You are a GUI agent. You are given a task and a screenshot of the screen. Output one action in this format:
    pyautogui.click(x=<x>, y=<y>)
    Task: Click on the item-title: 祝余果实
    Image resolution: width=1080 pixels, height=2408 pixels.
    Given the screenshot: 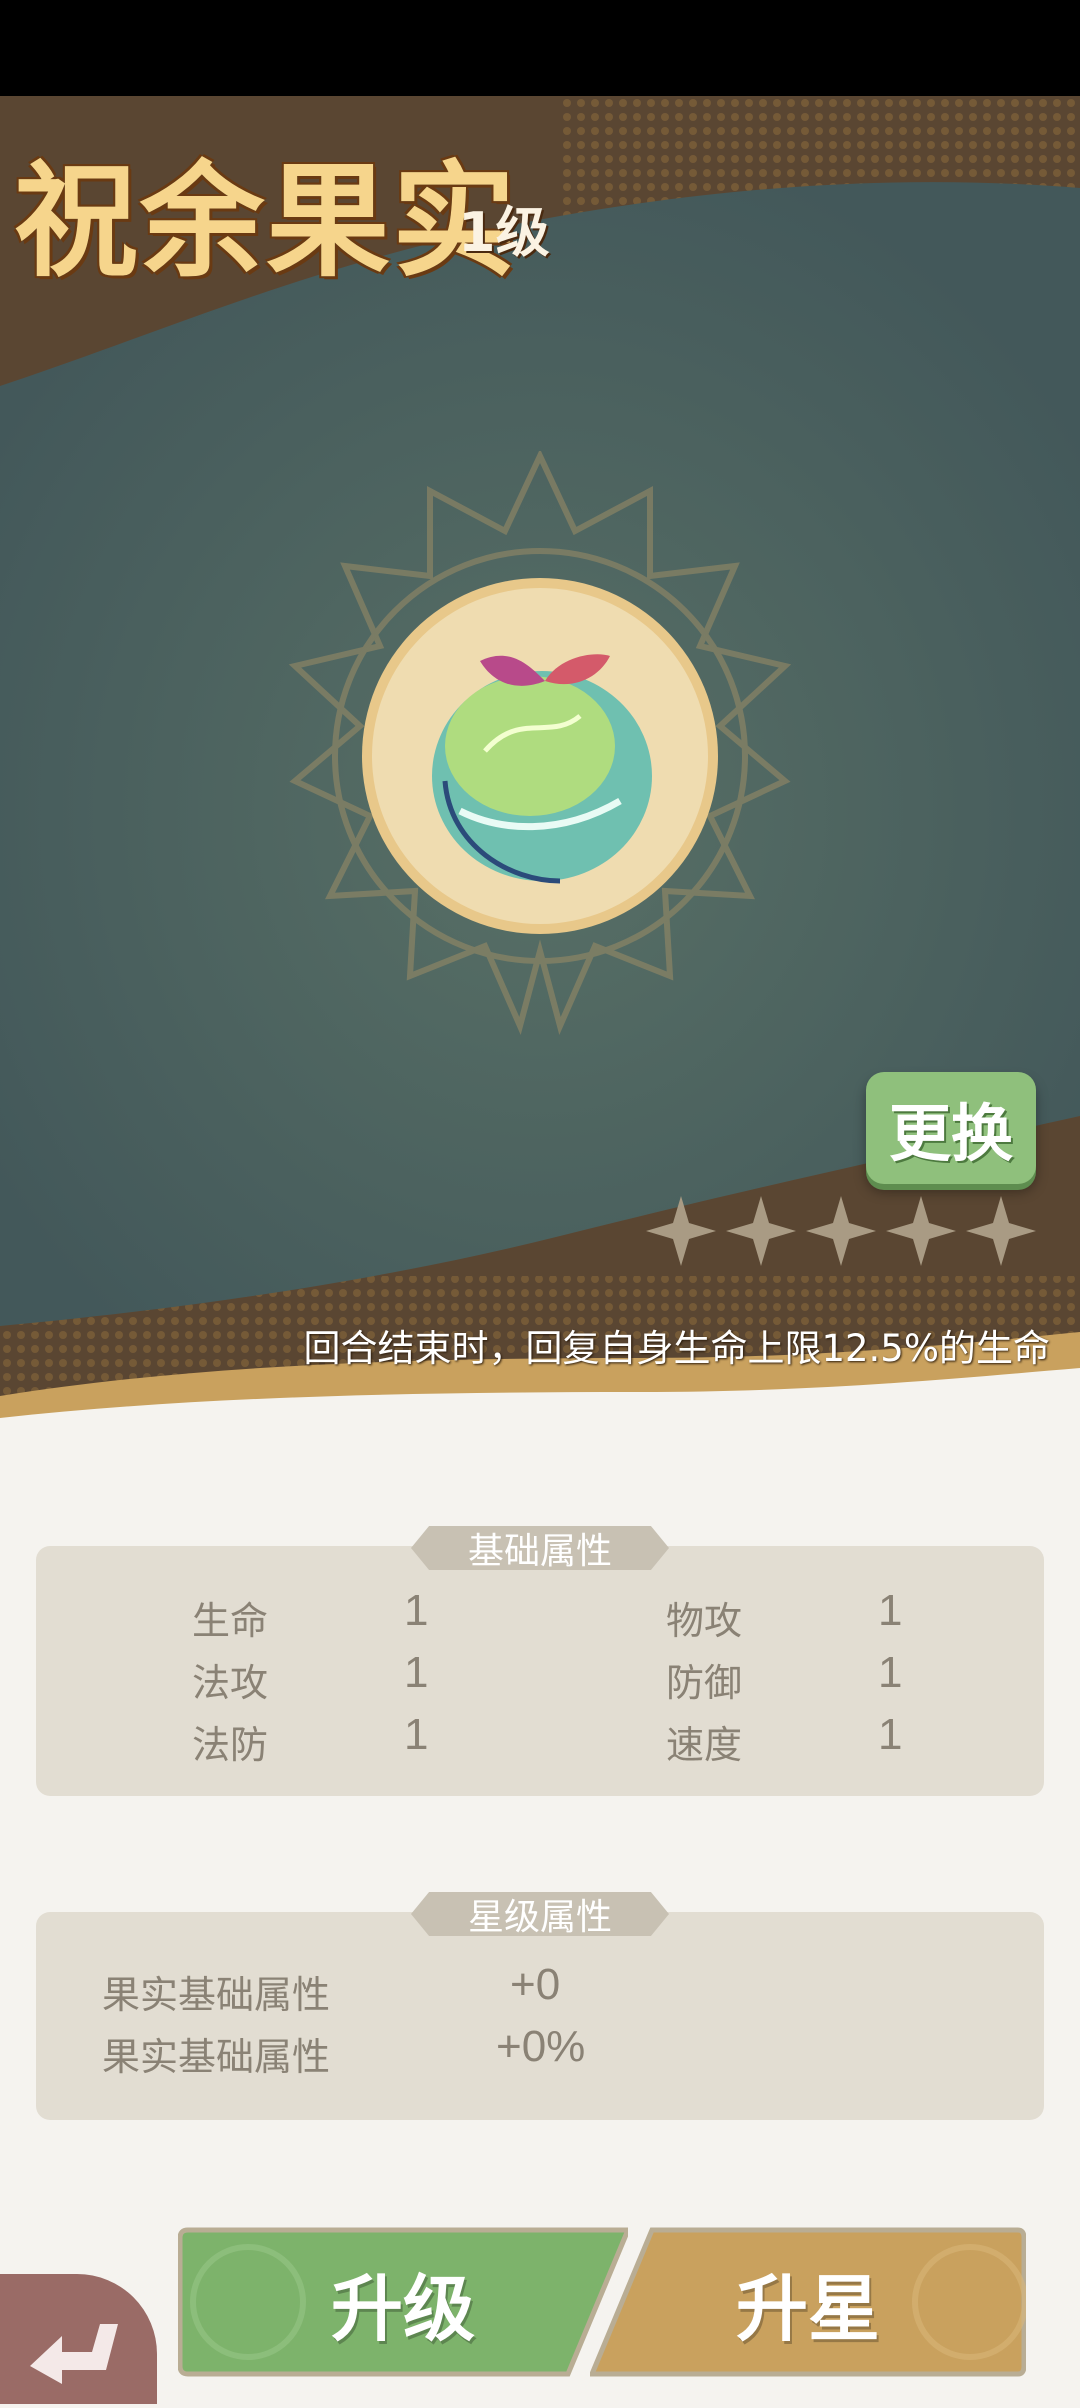 What is the action you would take?
    pyautogui.click(x=266, y=222)
    